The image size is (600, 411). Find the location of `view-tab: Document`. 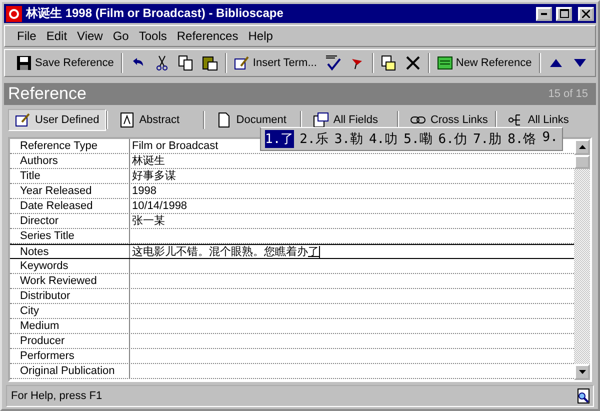

view-tab: Document is located at coordinates (251, 120).